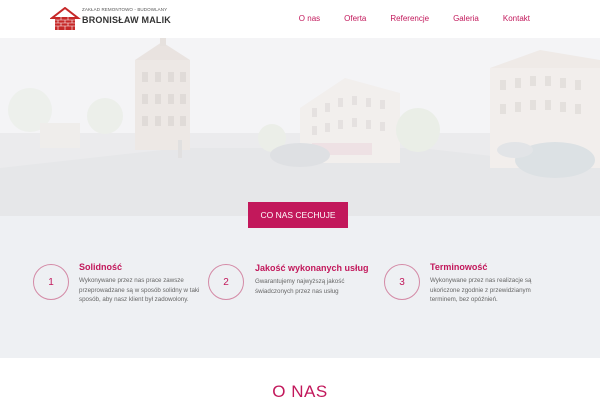 The width and height of the screenshot is (600, 402). What do you see at coordinates (402, 282) in the screenshot?
I see `feature-number-badge: 3` at bounding box center [402, 282].